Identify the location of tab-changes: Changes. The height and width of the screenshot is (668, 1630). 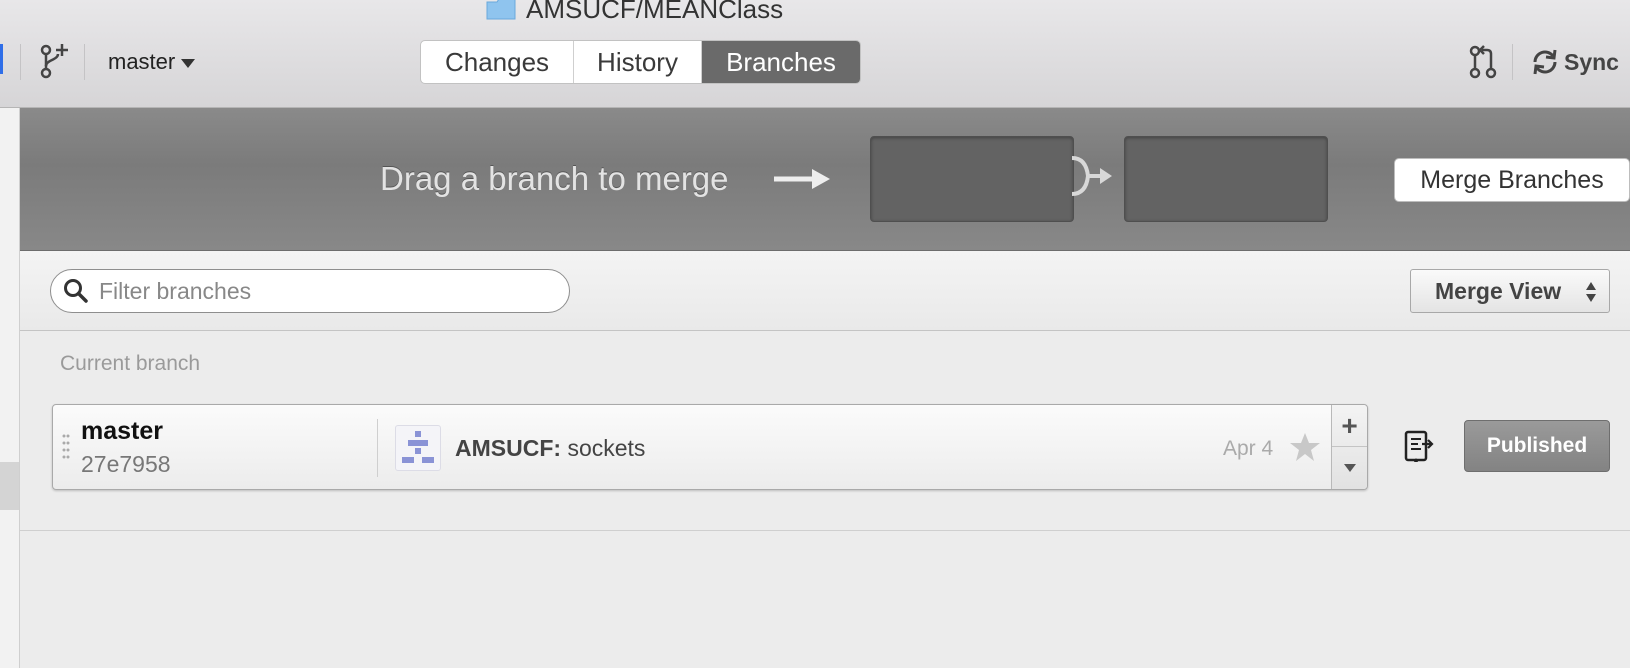
(497, 62).